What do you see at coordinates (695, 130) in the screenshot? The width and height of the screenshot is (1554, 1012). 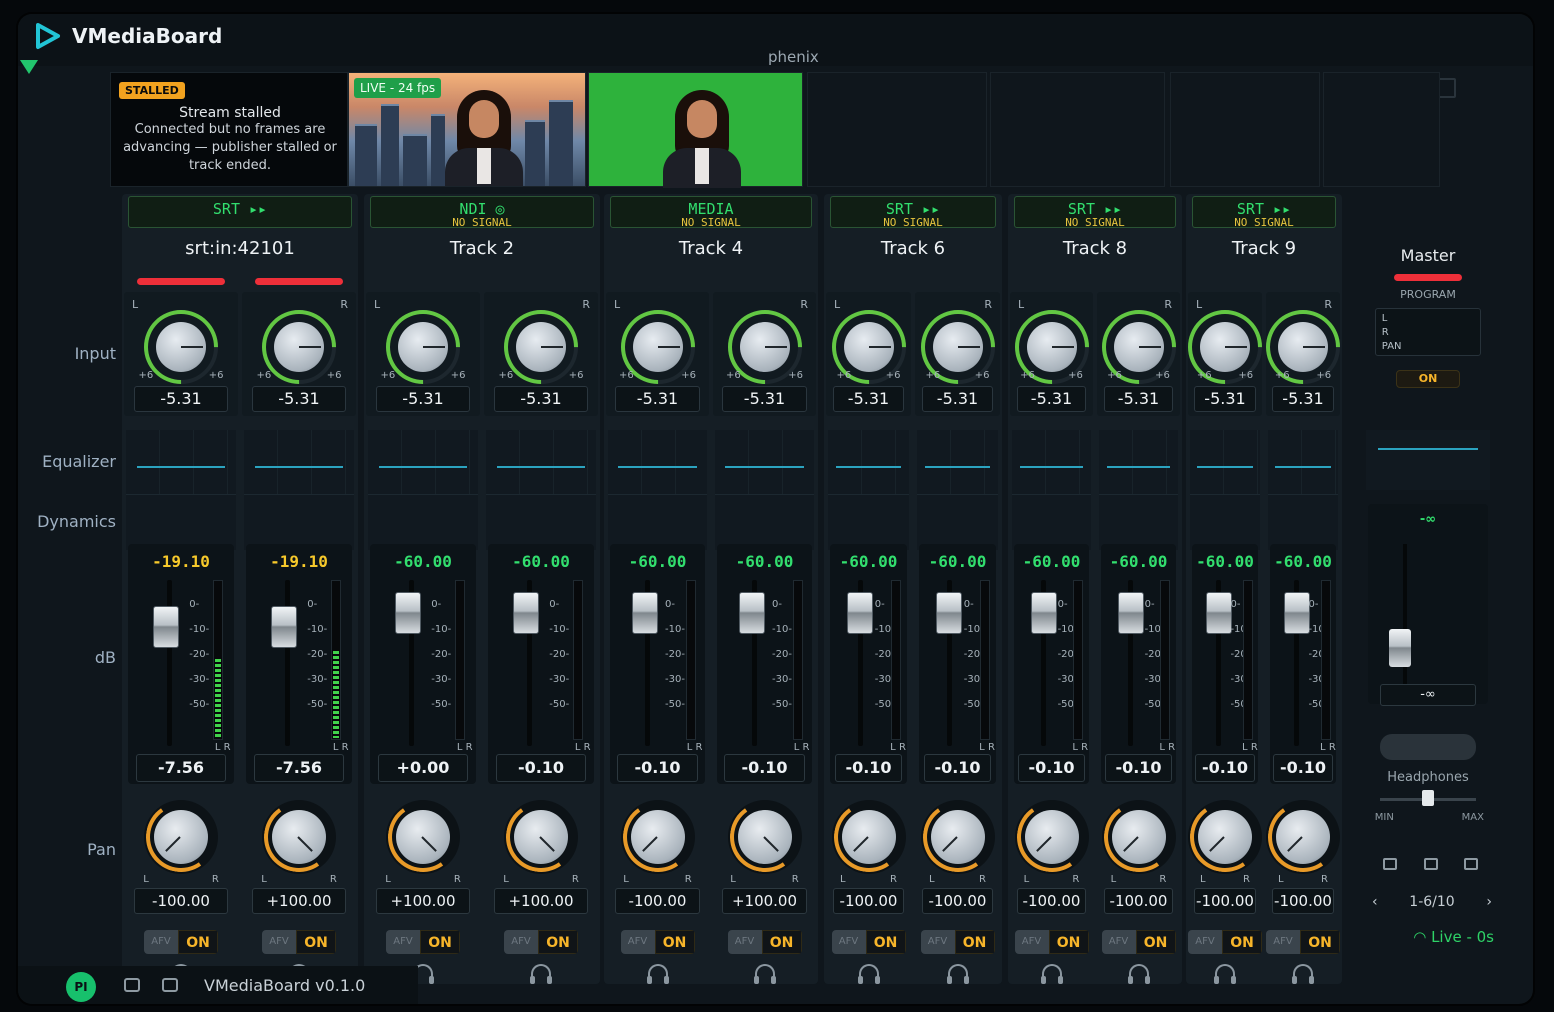 I see `preview-greenscreen` at bounding box center [695, 130].